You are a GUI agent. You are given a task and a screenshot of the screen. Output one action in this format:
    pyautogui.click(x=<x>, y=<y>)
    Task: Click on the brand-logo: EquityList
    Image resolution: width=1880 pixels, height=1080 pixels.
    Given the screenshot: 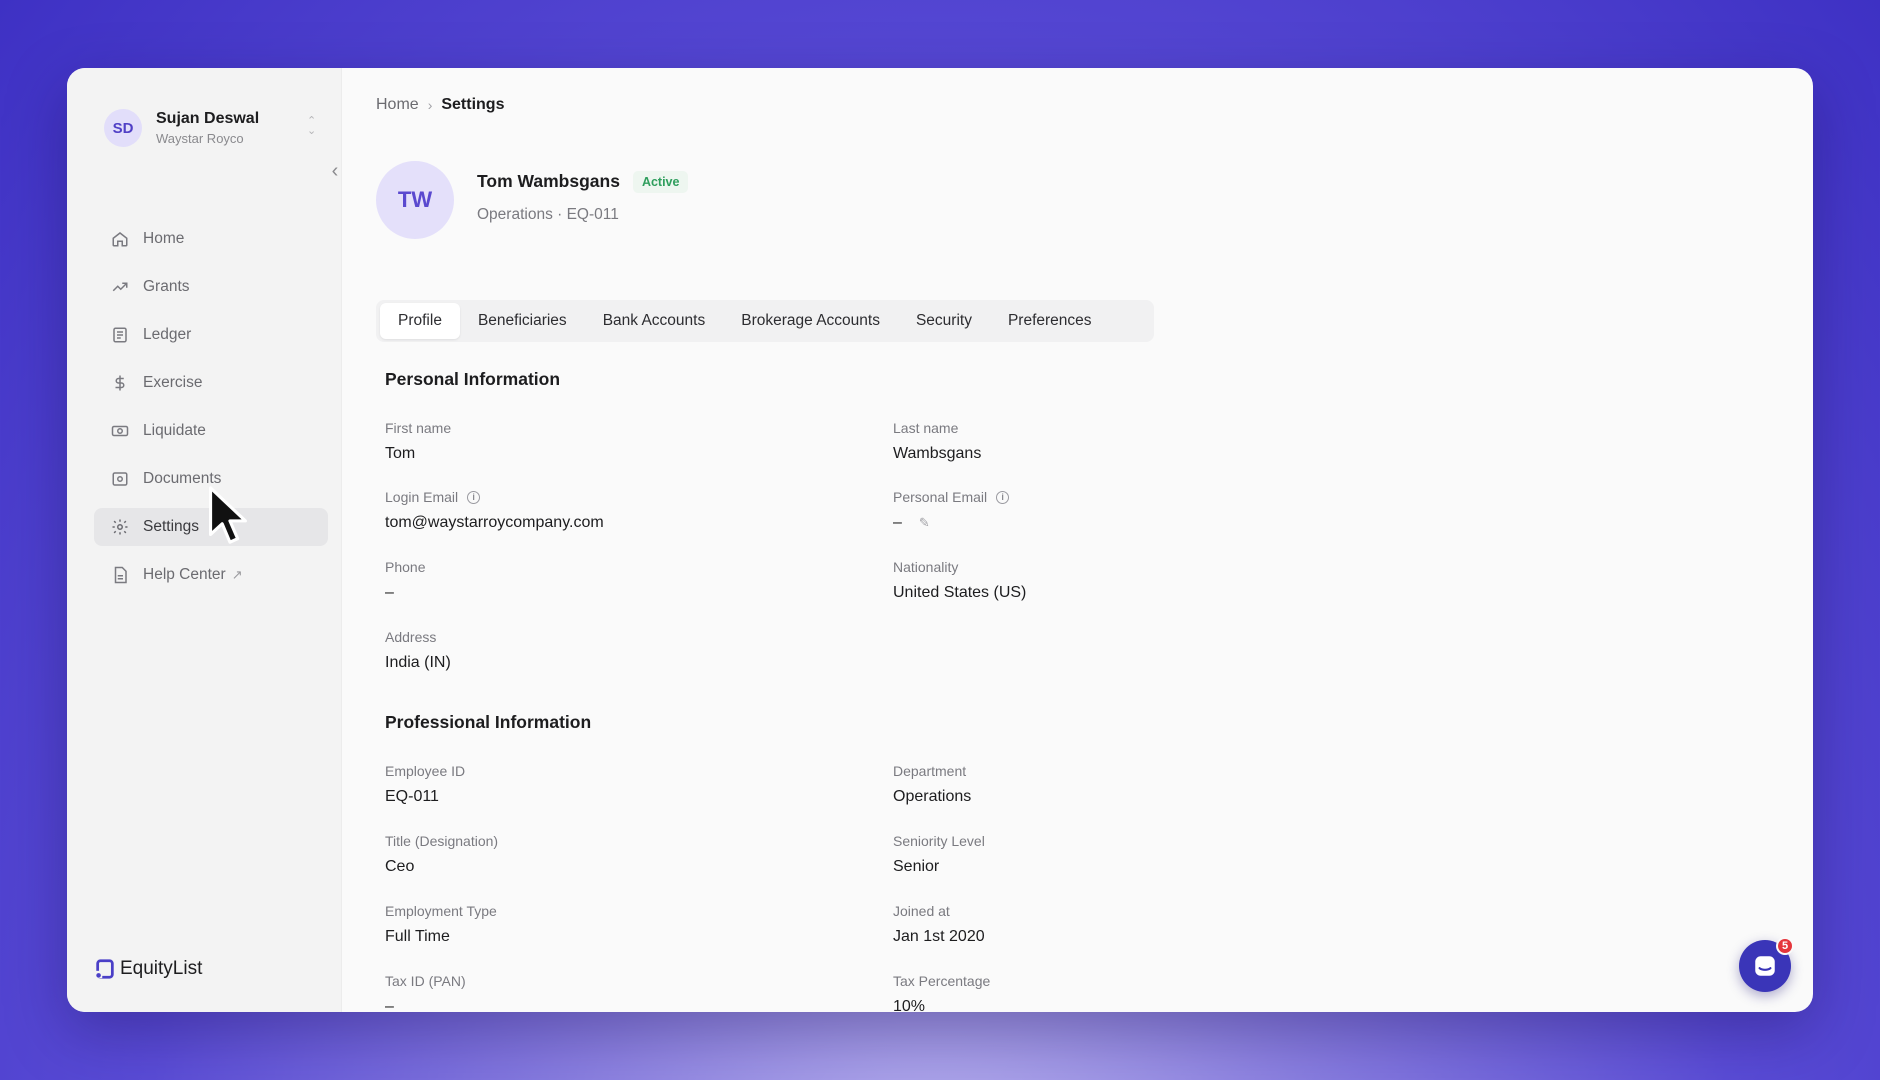 What is the action you would take?
    pyautogui.click(x=148, y=969)
    